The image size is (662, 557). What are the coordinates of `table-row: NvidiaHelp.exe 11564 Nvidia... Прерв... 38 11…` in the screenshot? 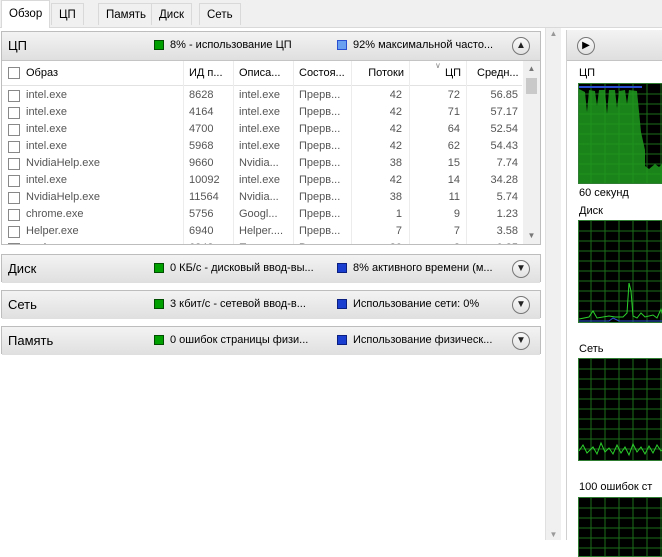 It's located at (262, 197).